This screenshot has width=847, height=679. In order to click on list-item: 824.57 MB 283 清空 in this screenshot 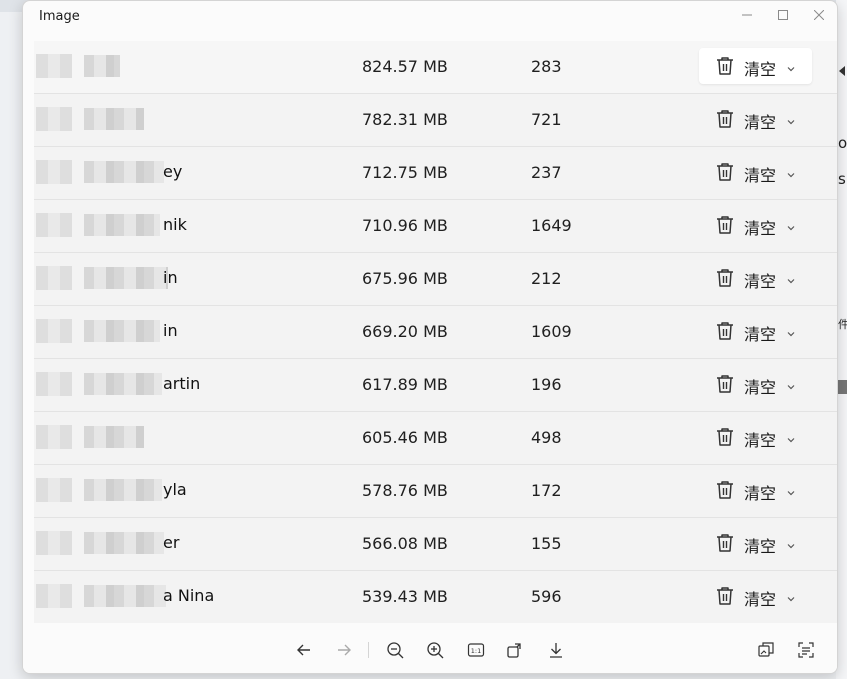, I will do `click(435, 67)`.